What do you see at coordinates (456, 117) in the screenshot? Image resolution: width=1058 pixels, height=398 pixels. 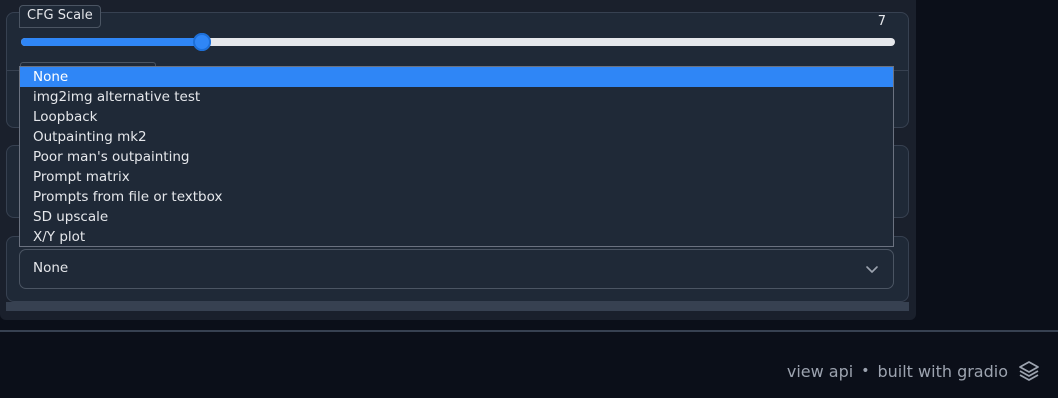 I see `dropdown-option: Loopback` at bounding box center [456, 117].